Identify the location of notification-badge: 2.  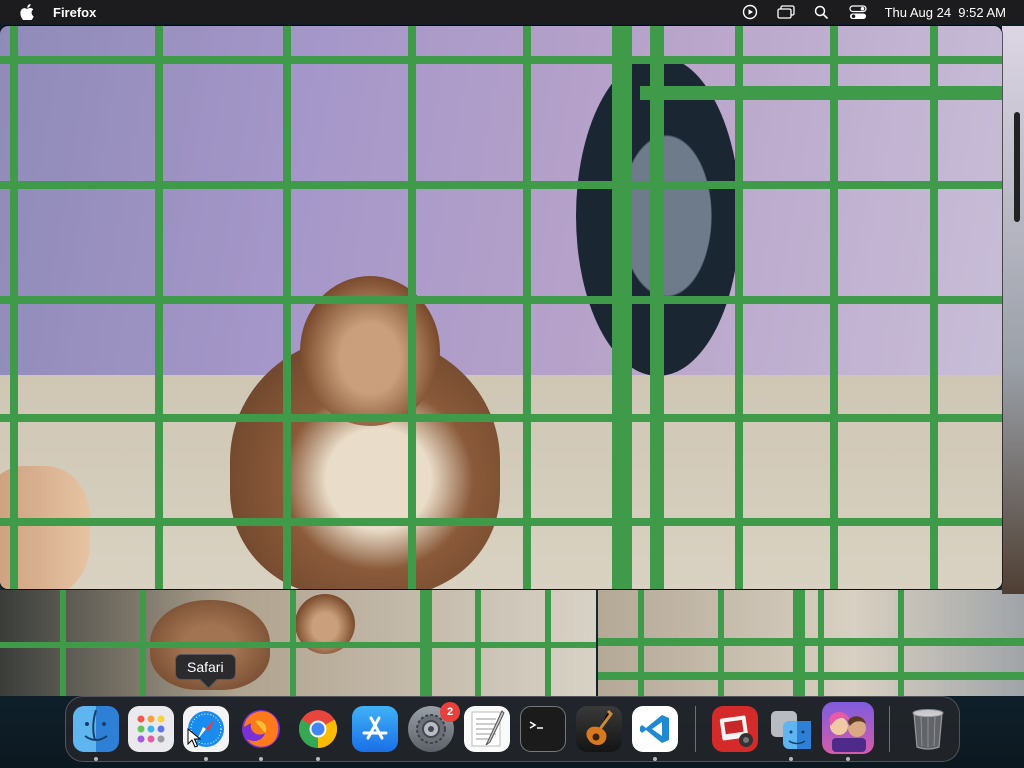
(450, 712).